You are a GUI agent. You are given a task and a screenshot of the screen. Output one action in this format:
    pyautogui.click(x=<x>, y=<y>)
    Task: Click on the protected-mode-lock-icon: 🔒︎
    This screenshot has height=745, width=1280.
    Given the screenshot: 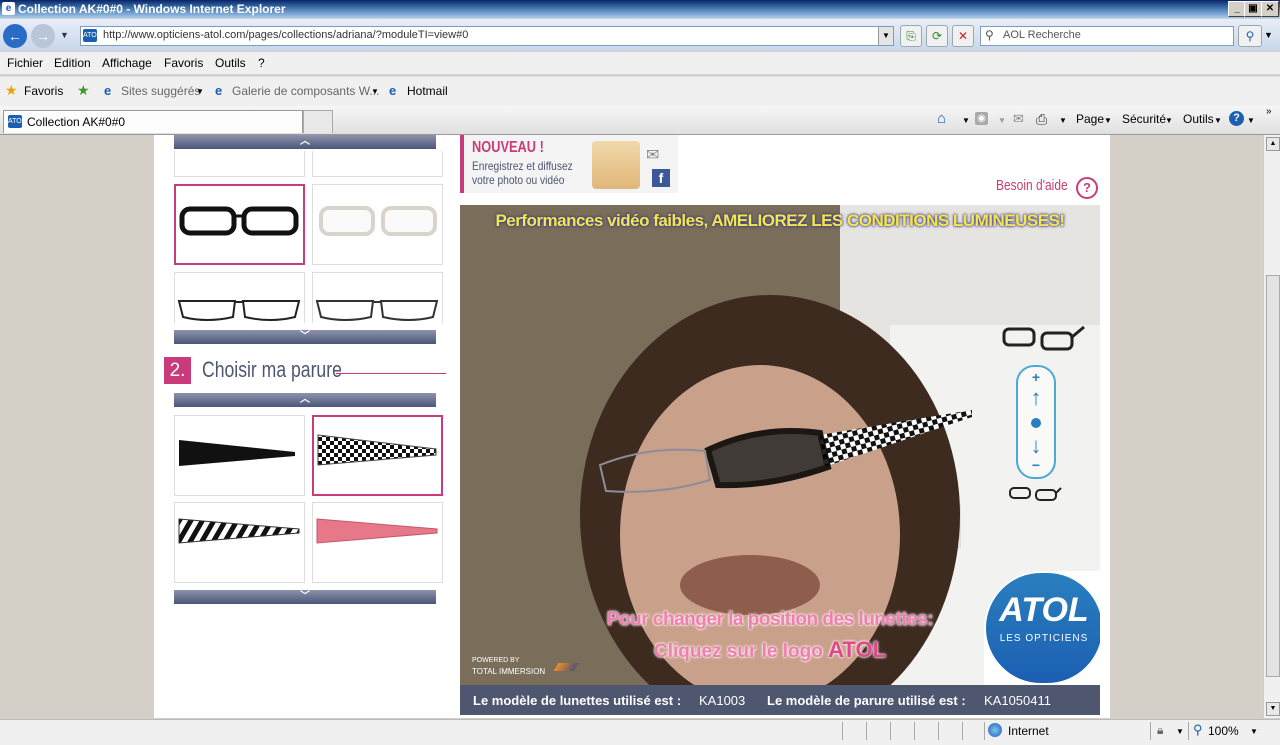 What is the action you would take?
    pyautogui.click(x=1160, y=730)
    